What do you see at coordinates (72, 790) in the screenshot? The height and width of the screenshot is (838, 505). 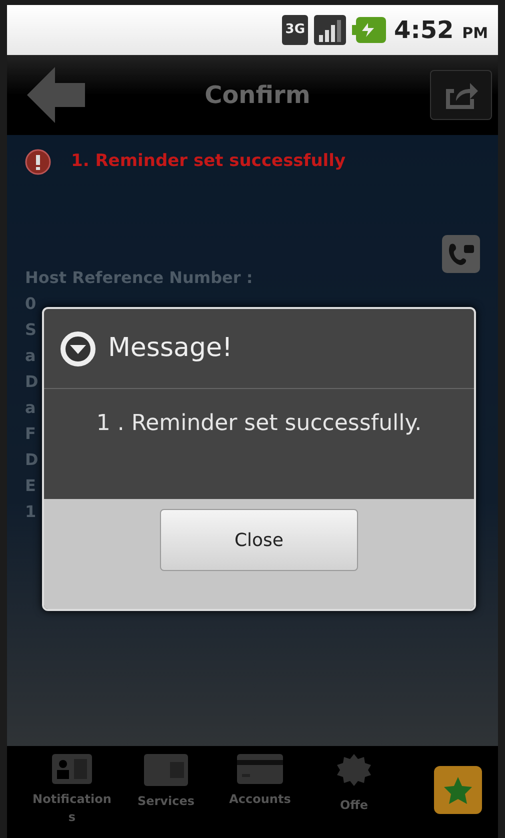 I see `tab: Notifications` at bounding box center [72, 790].